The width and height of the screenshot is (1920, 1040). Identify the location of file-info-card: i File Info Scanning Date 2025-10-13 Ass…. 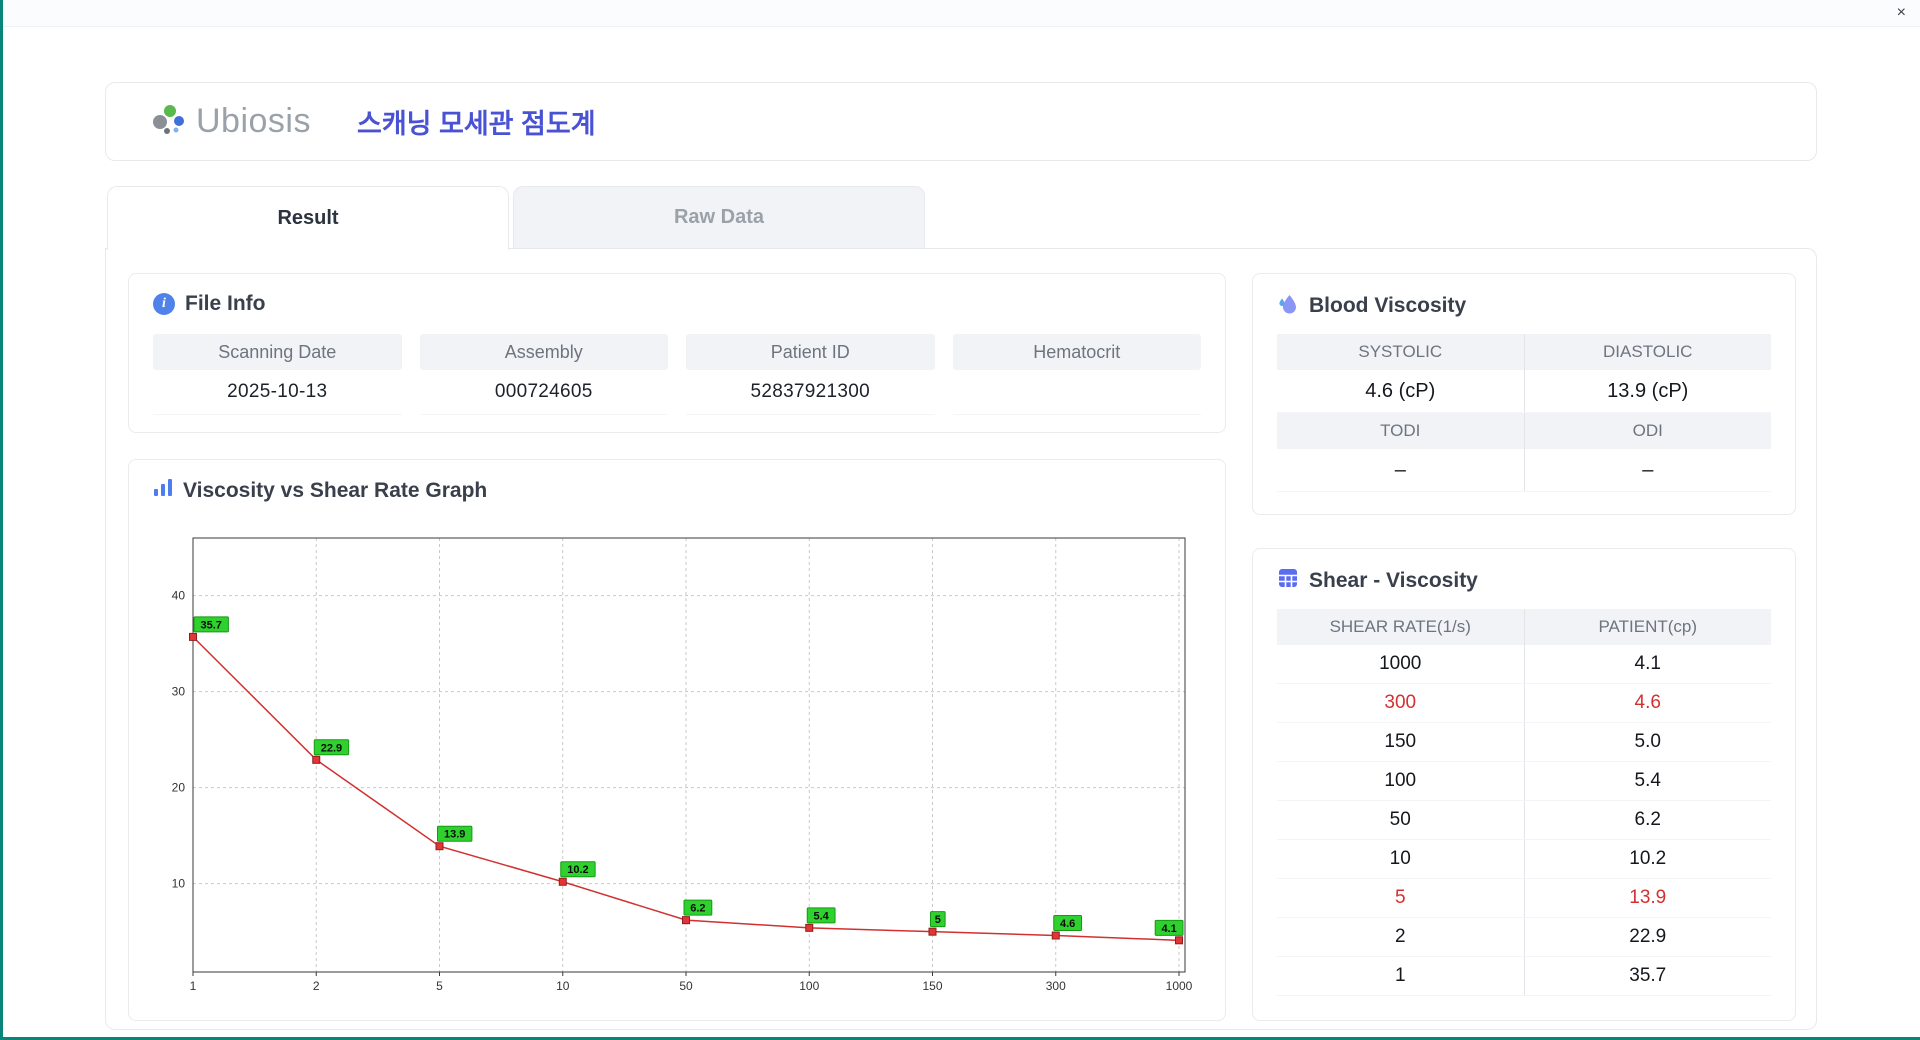
(677, 353).